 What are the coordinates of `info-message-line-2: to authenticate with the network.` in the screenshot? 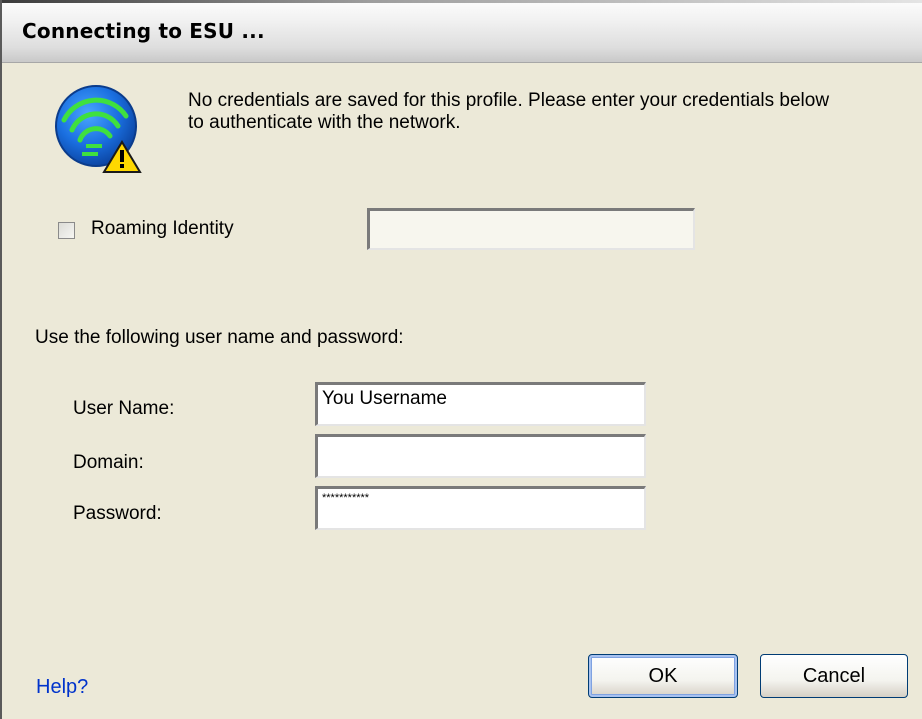 It's located at (324, 122).